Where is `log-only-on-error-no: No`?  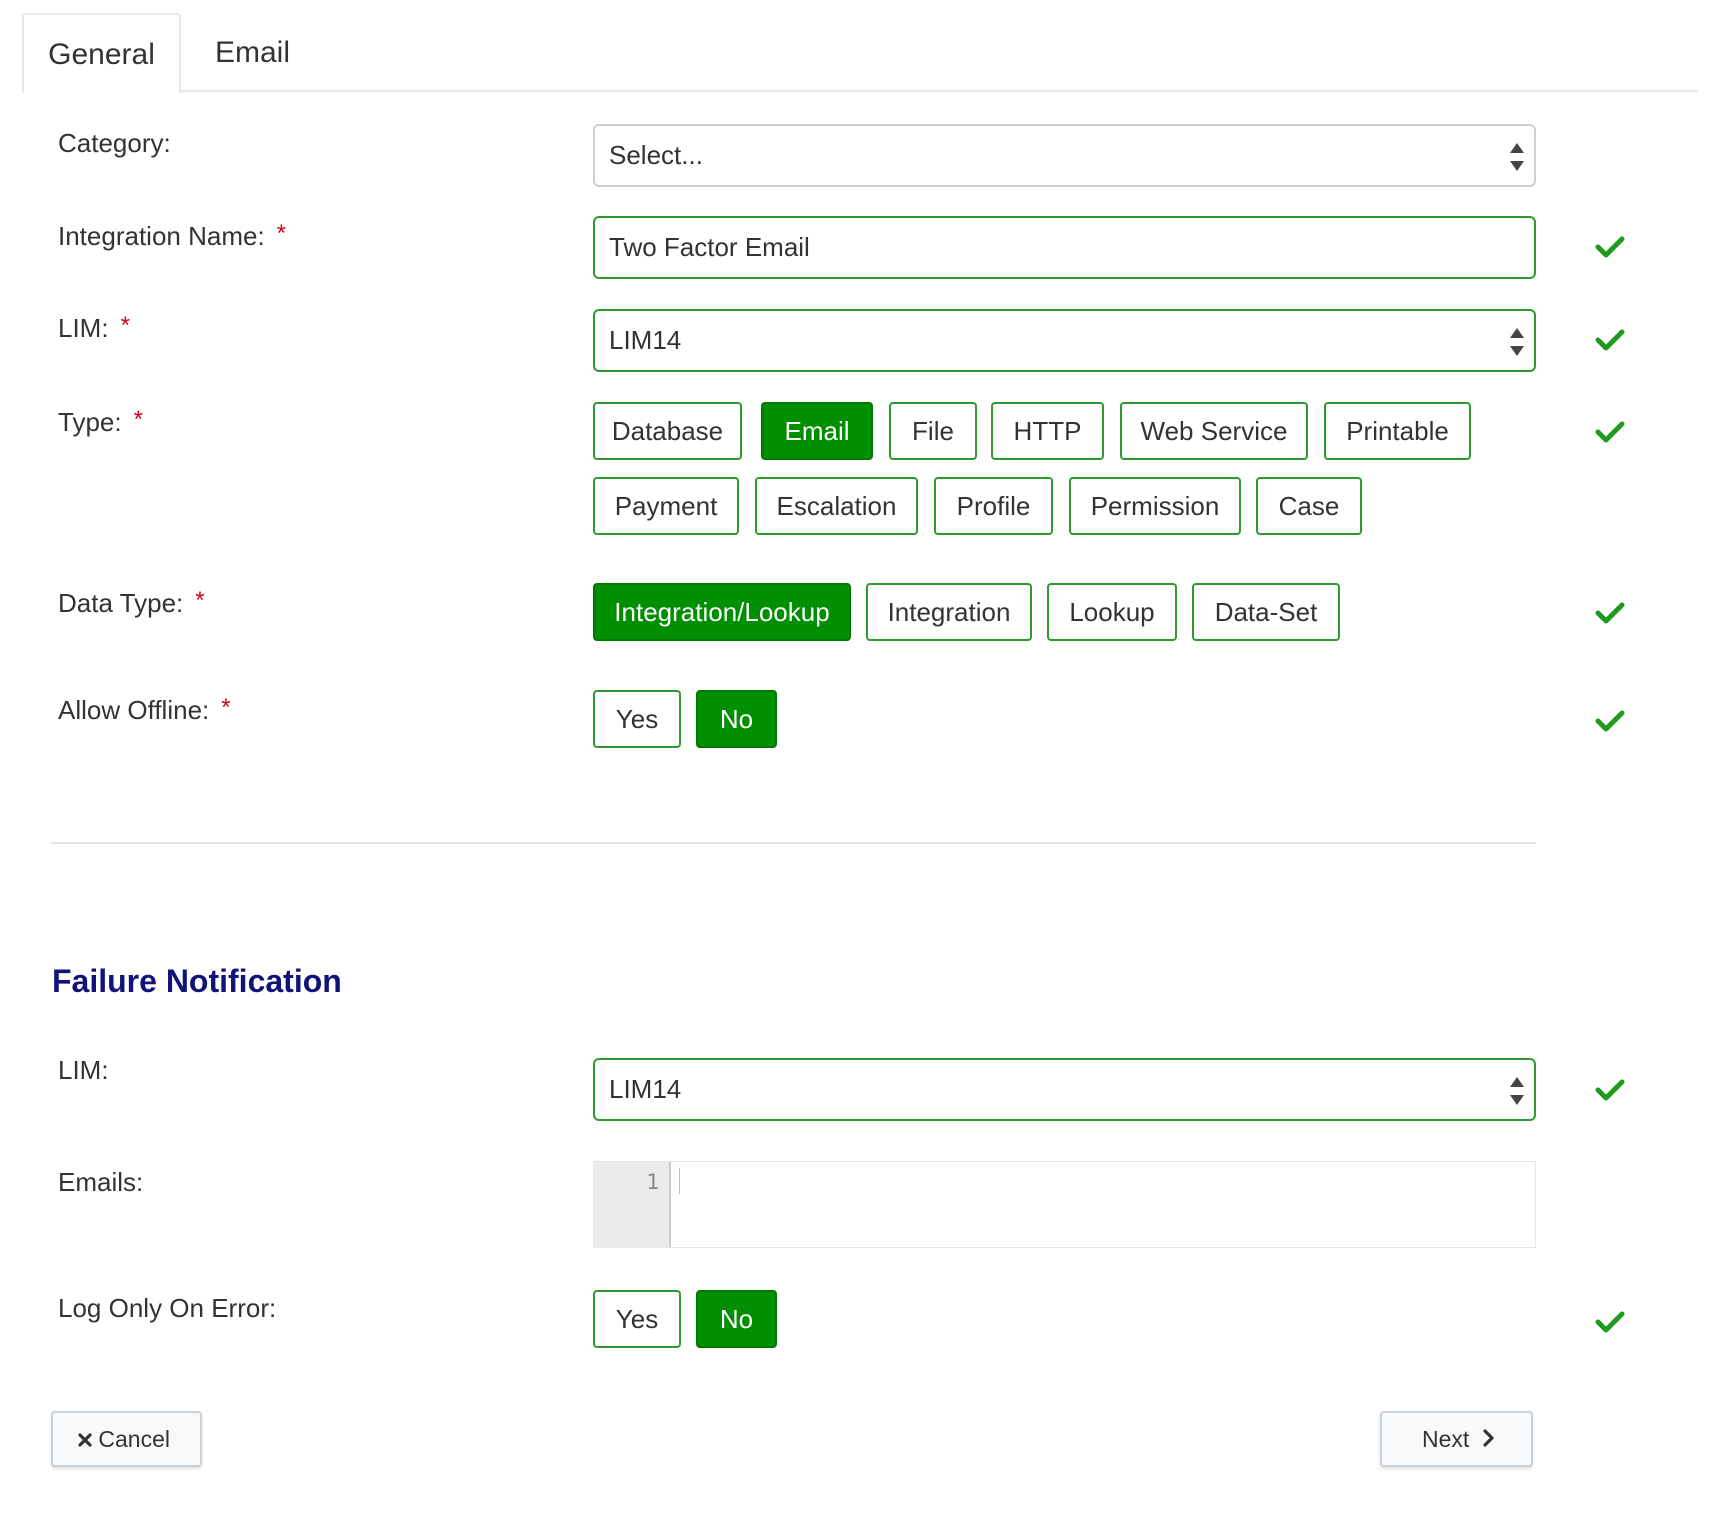
log-only-on-error-no: No is located at coordinates (736, 1319).